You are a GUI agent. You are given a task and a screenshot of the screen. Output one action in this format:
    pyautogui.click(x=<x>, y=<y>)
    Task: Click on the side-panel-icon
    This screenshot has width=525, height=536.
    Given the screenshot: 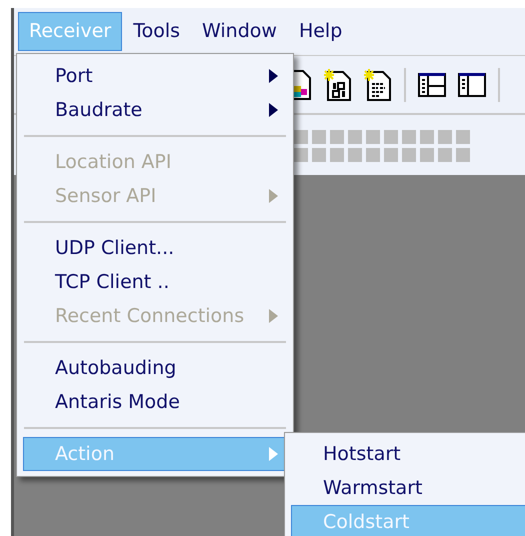 What is the action you would take?
    pyautogui.click(x=472, y=85)
    